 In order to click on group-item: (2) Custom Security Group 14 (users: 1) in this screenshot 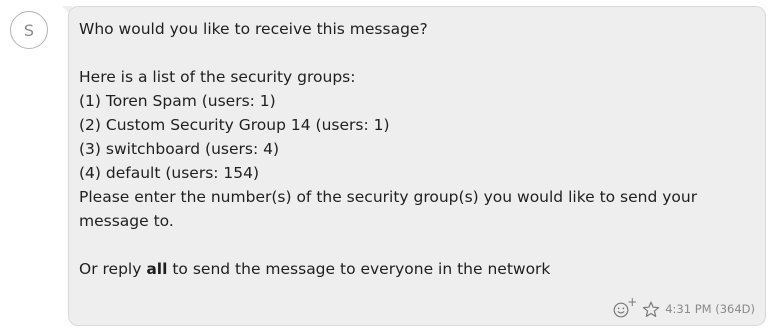, I will do `click(234, 125)`.